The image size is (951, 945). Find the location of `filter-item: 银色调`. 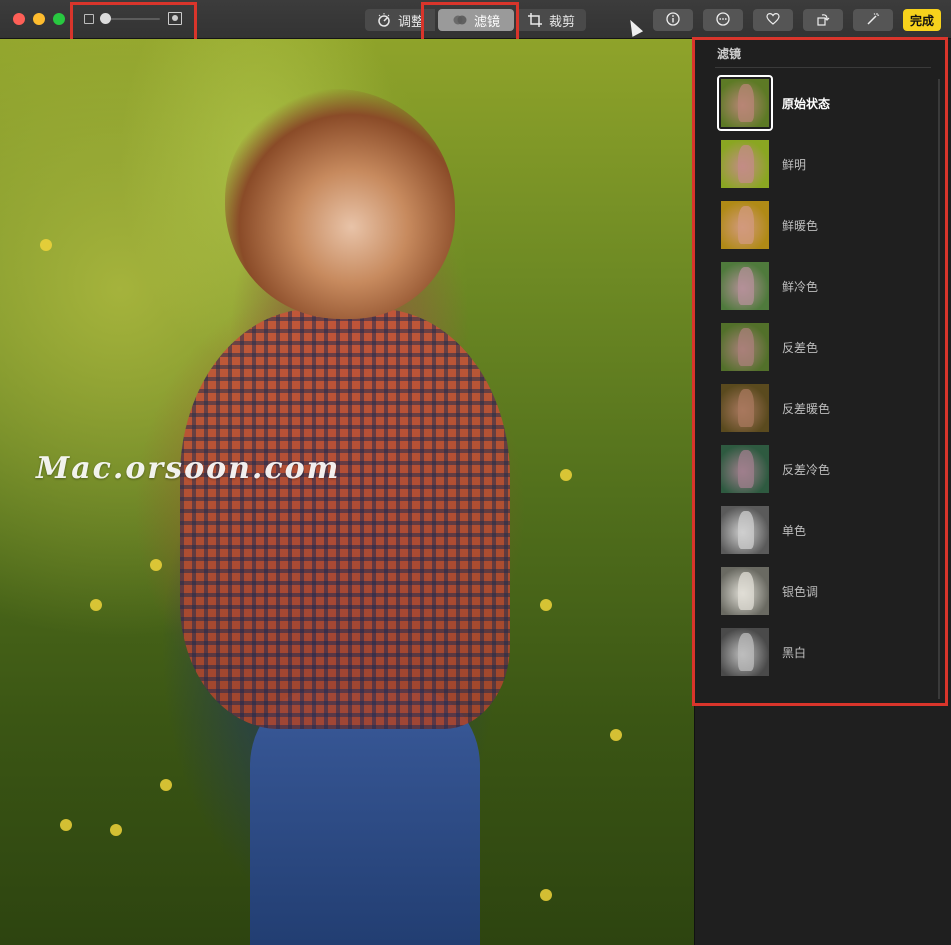

filter-item: 银色调 is located at coordinates (827, 592).